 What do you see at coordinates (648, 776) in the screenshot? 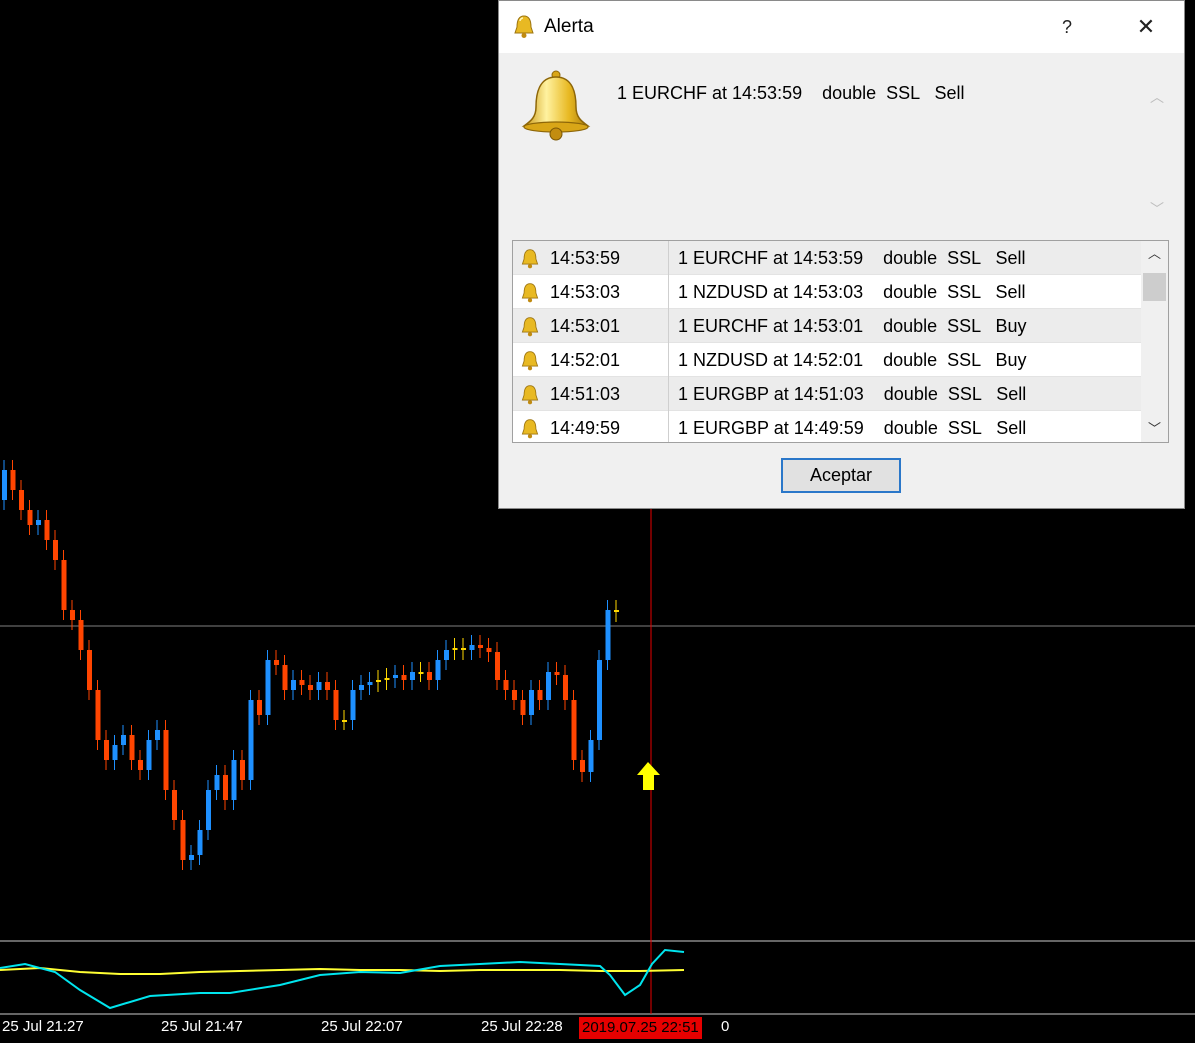
I see `buy-signal-arrow-icon` at bounding box center [648, 776].